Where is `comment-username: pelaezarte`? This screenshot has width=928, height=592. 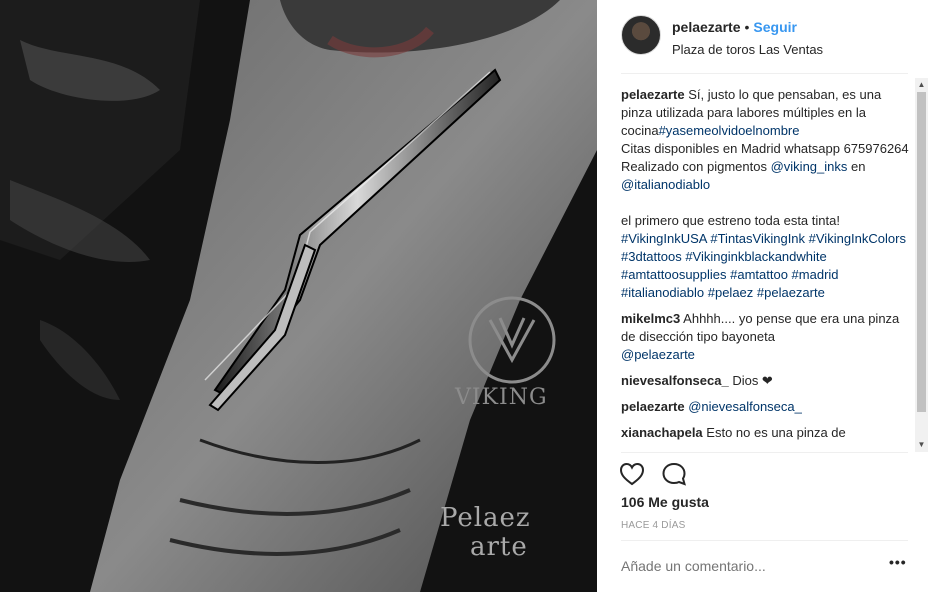
comment-username: pelaezarte is located at coordinates (653, 406).